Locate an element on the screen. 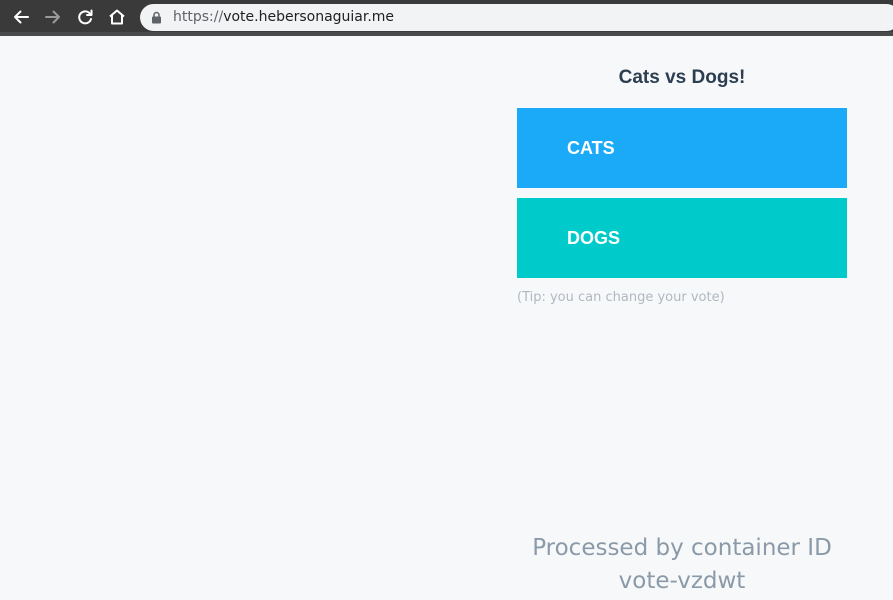  url-text: https://vote.hebersonaguiar.me is located at coordinates (283, 17).